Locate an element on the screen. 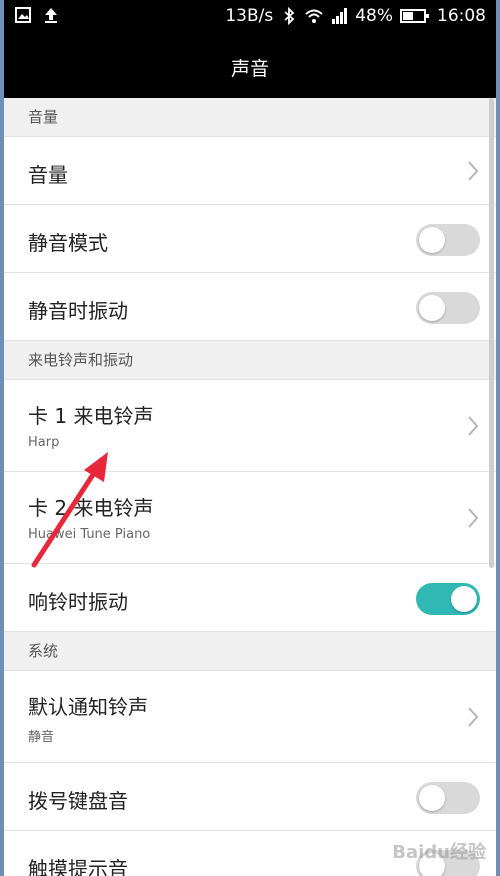  row-title: 音量 is located at coordinates (48, 175).